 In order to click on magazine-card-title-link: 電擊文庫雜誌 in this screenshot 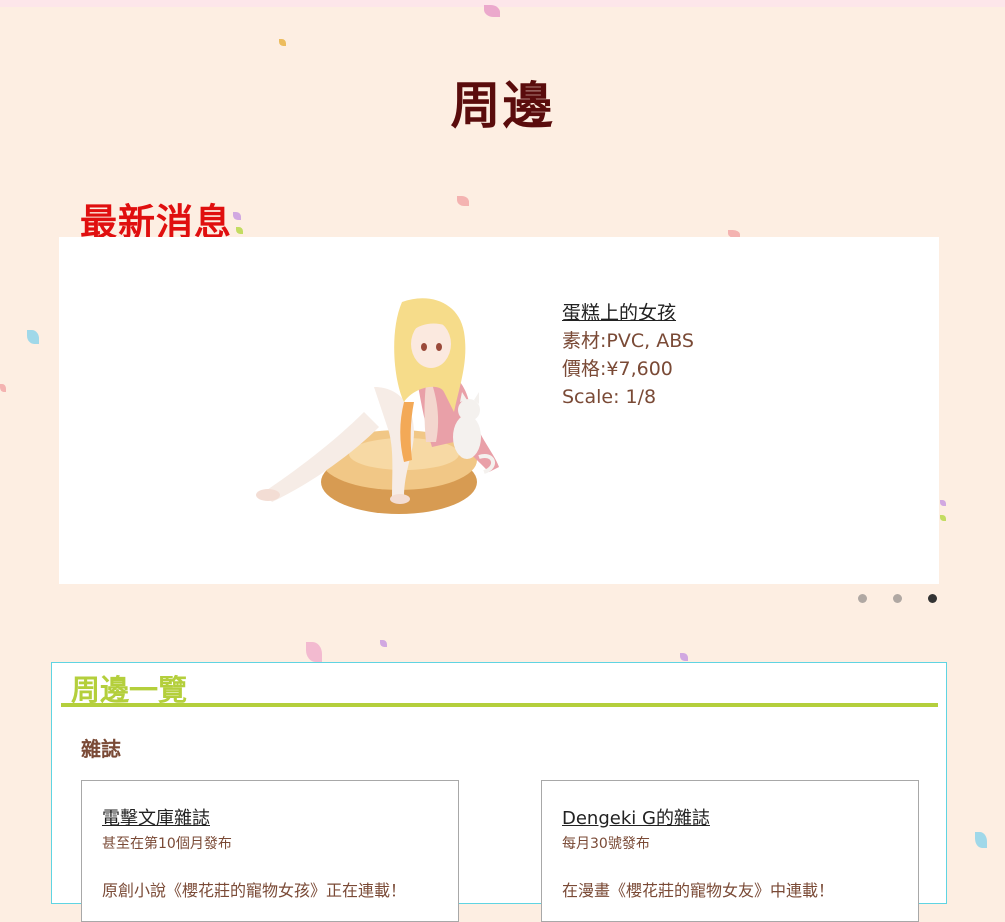, I will do `click(156, 817)`.